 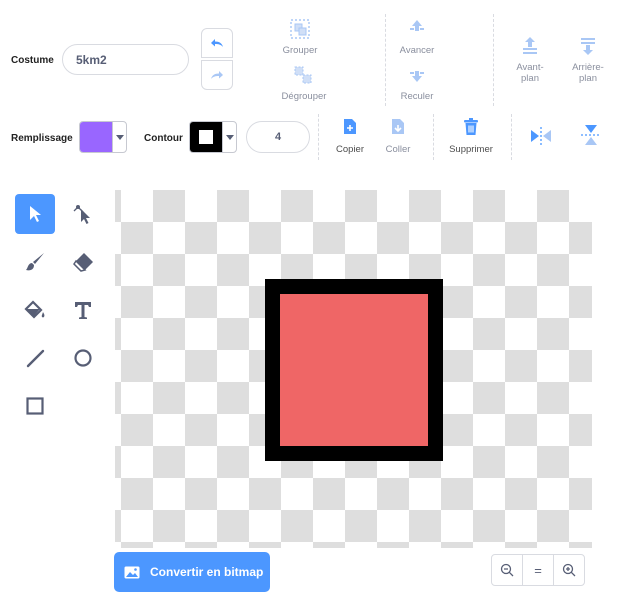 I want to click on rectangle-icon, so click(x=35, y=406).